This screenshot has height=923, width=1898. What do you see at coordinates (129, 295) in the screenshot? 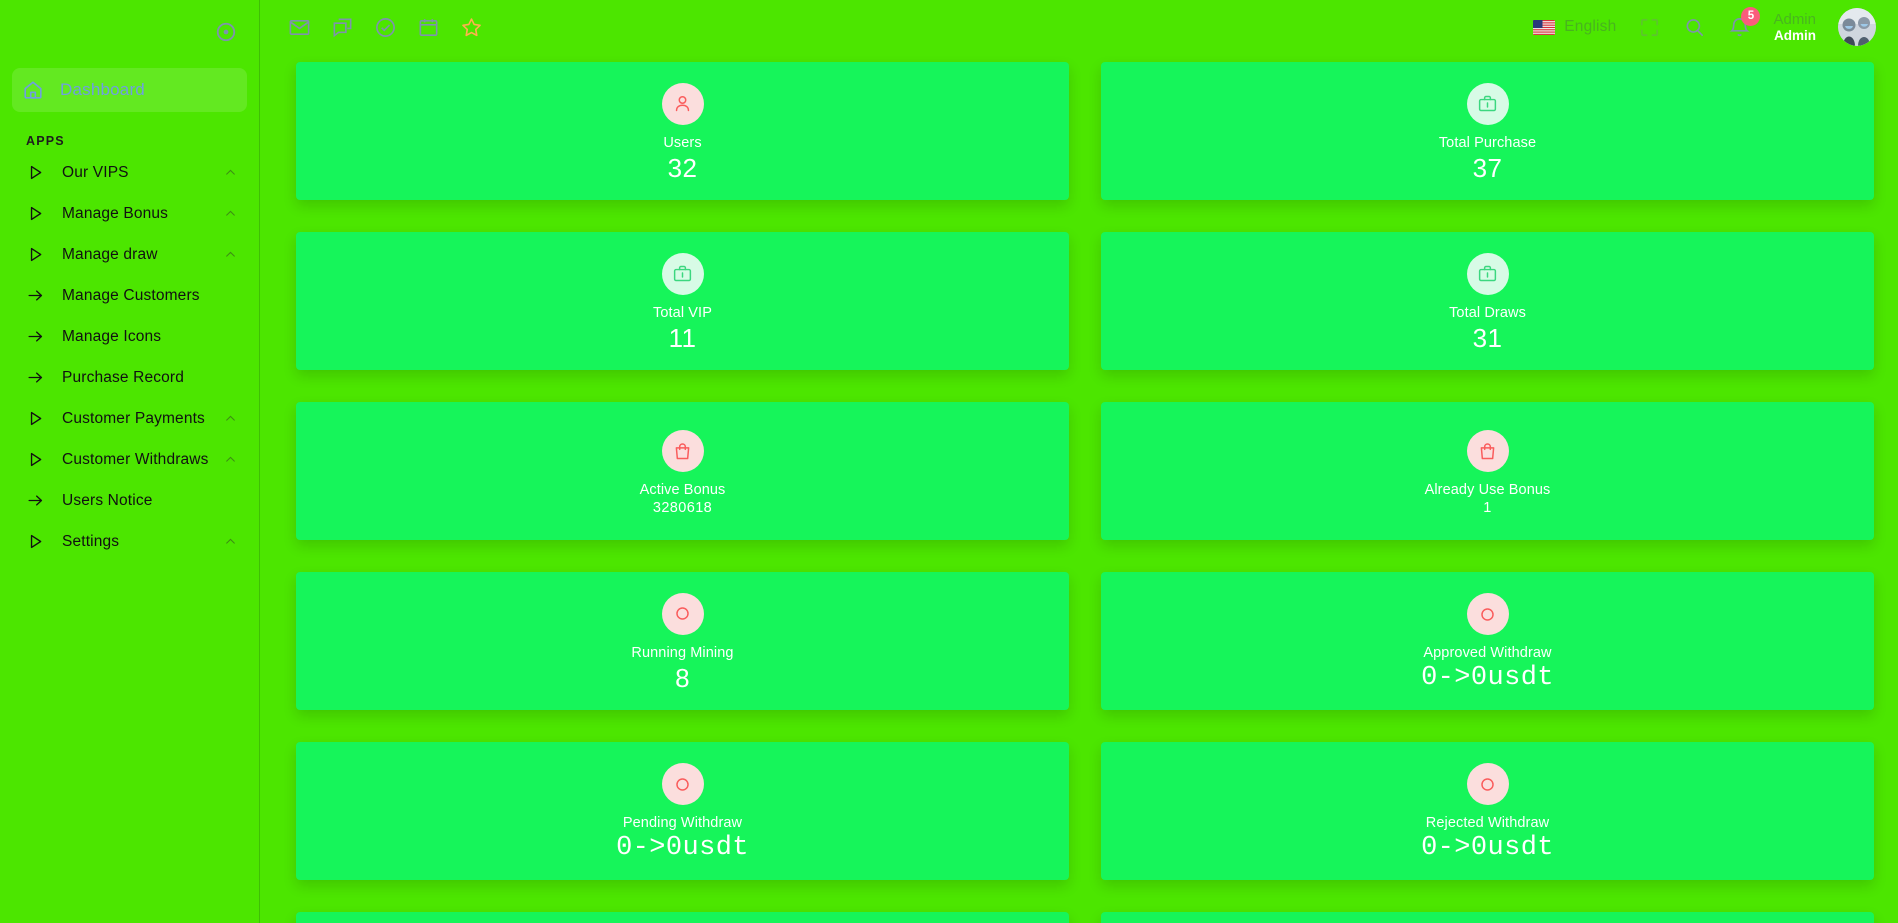
I see `sidebar-item-manage-customers: Manage Customers` at bounding box center [129, 295].